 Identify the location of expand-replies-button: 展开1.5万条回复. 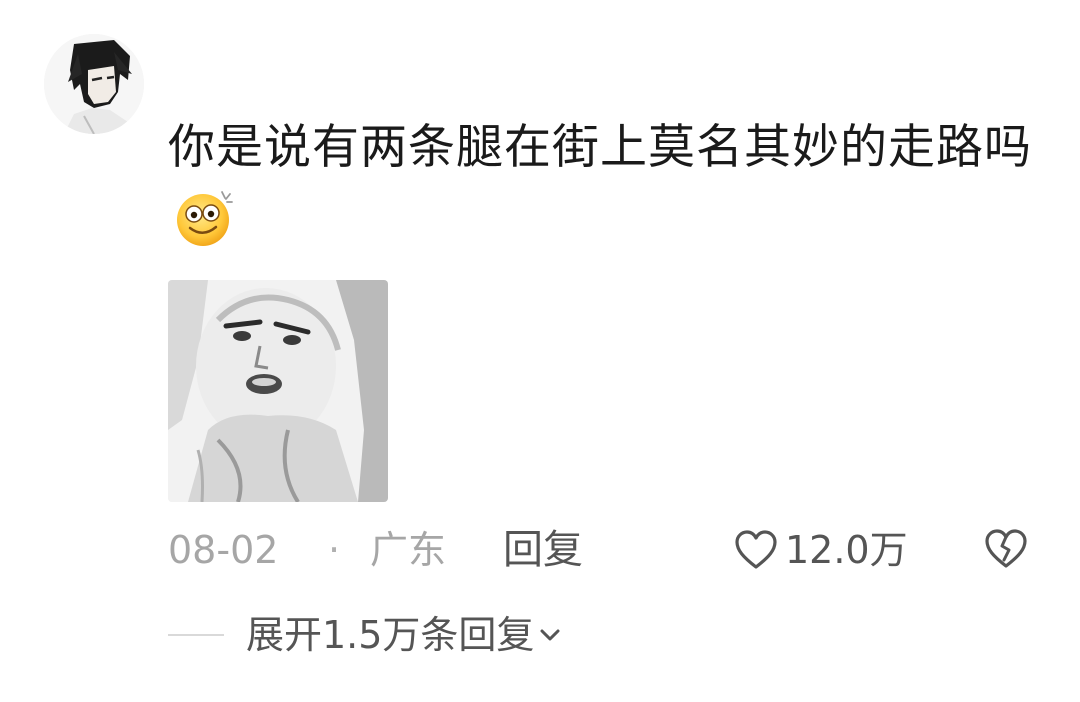
(405, 635).